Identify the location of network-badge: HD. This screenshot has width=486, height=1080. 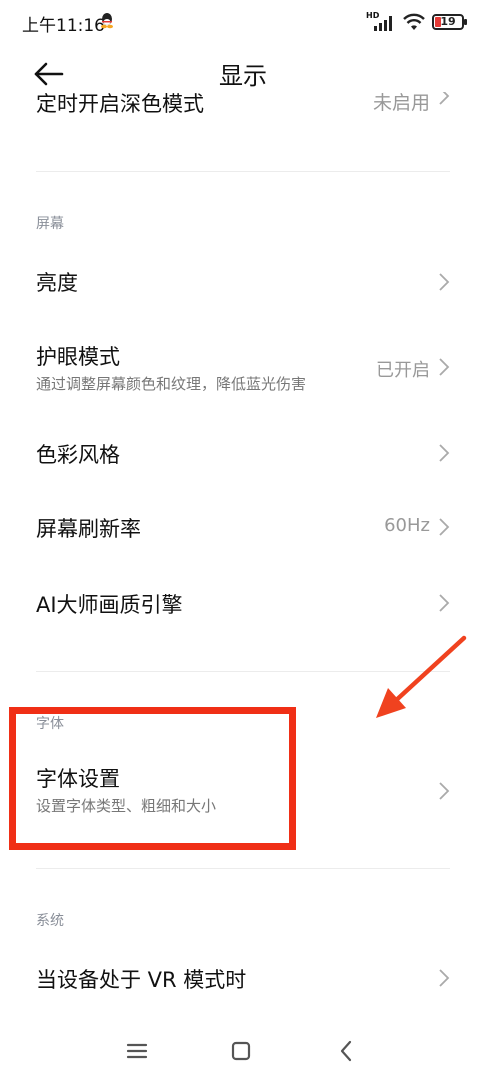
(373, 15).